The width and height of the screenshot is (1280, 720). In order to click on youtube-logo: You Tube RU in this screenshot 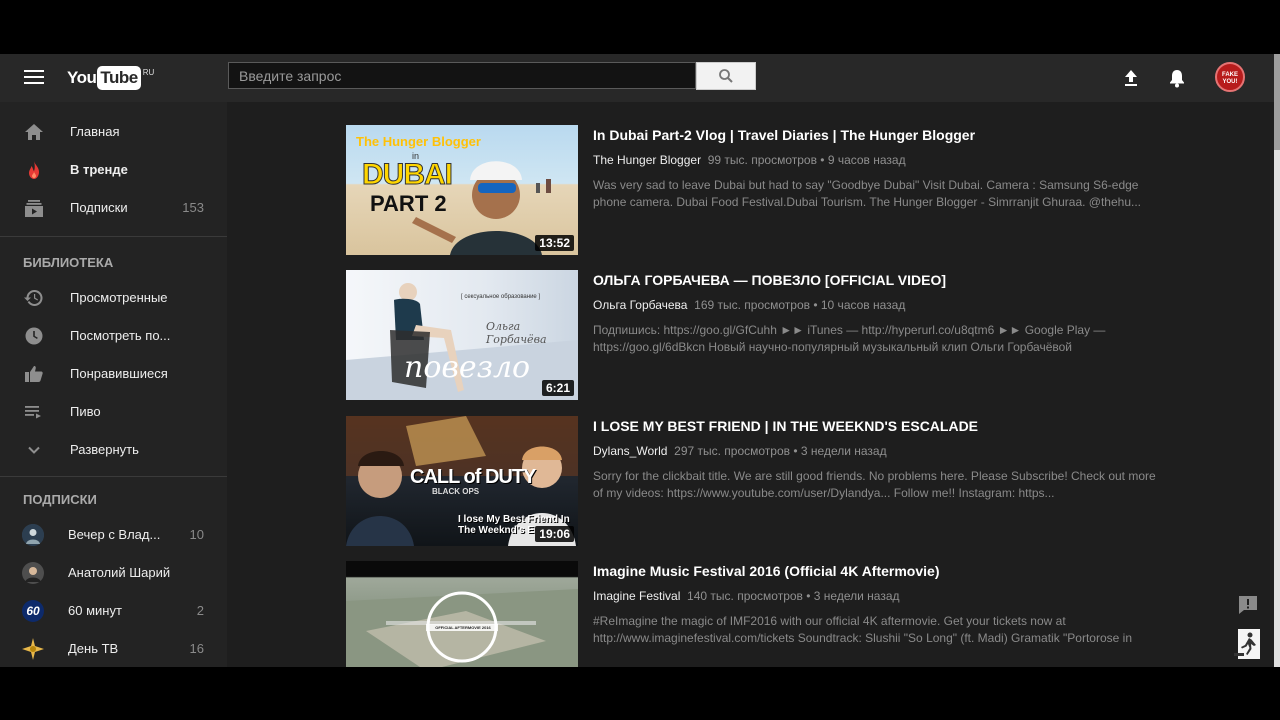, I will do `click(110, 78)`.